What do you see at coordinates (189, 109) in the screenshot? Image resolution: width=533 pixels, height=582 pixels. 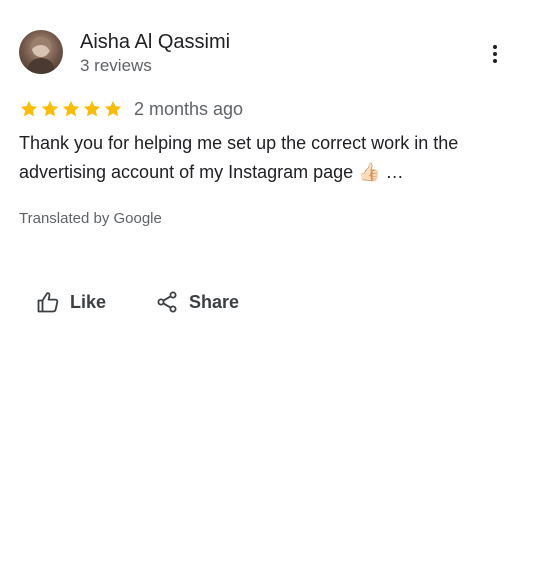 I see `review-date: 2 months ago` at bounding box center [189, 109].